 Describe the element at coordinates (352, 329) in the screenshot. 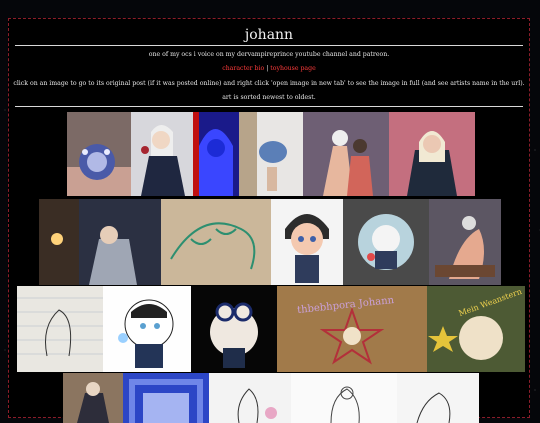

I see `gallery-image: thbebhpora Johann` at that location.